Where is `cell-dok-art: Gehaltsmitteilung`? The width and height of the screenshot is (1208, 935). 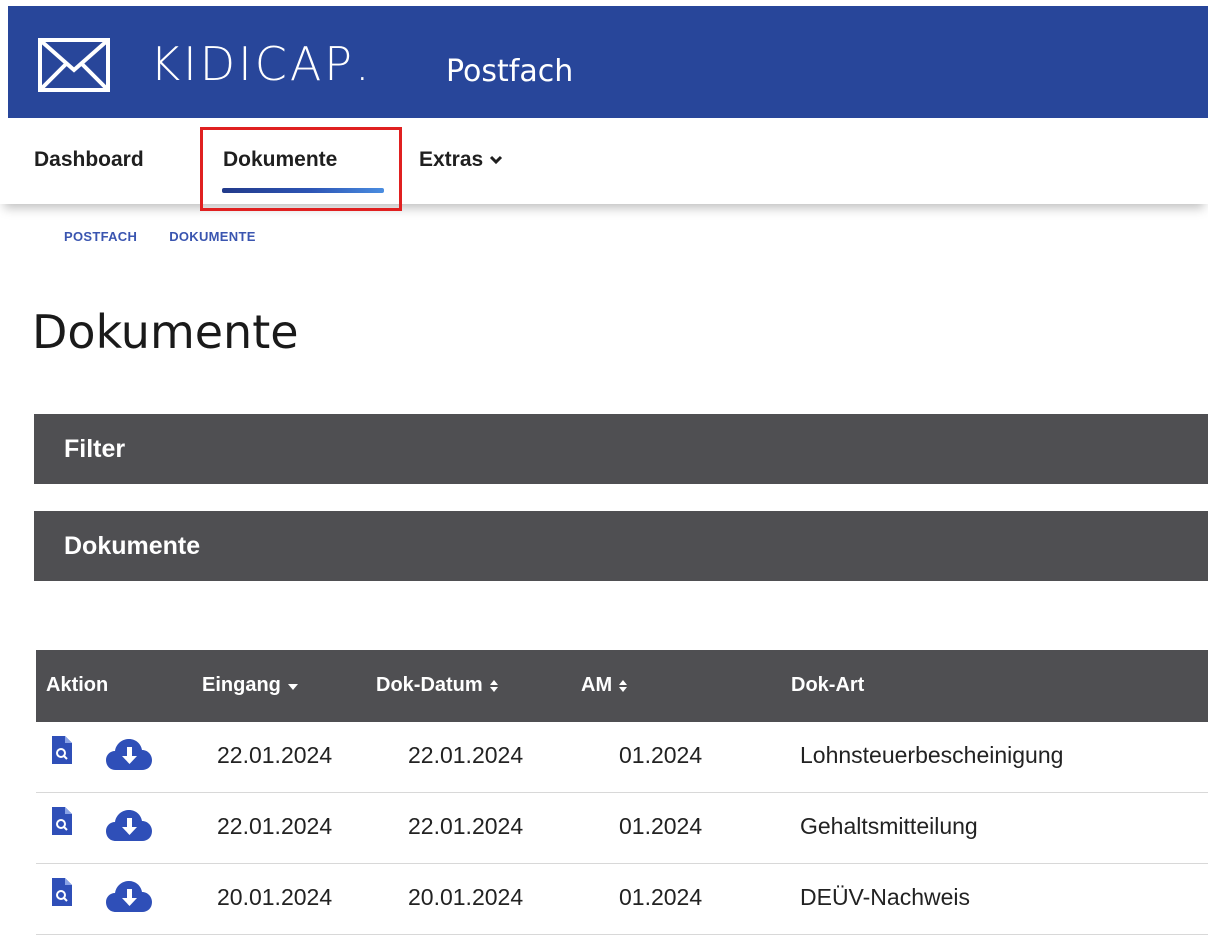
cell-dok-art: Gehaltsmitteilung is located at coordinates (889, 826).